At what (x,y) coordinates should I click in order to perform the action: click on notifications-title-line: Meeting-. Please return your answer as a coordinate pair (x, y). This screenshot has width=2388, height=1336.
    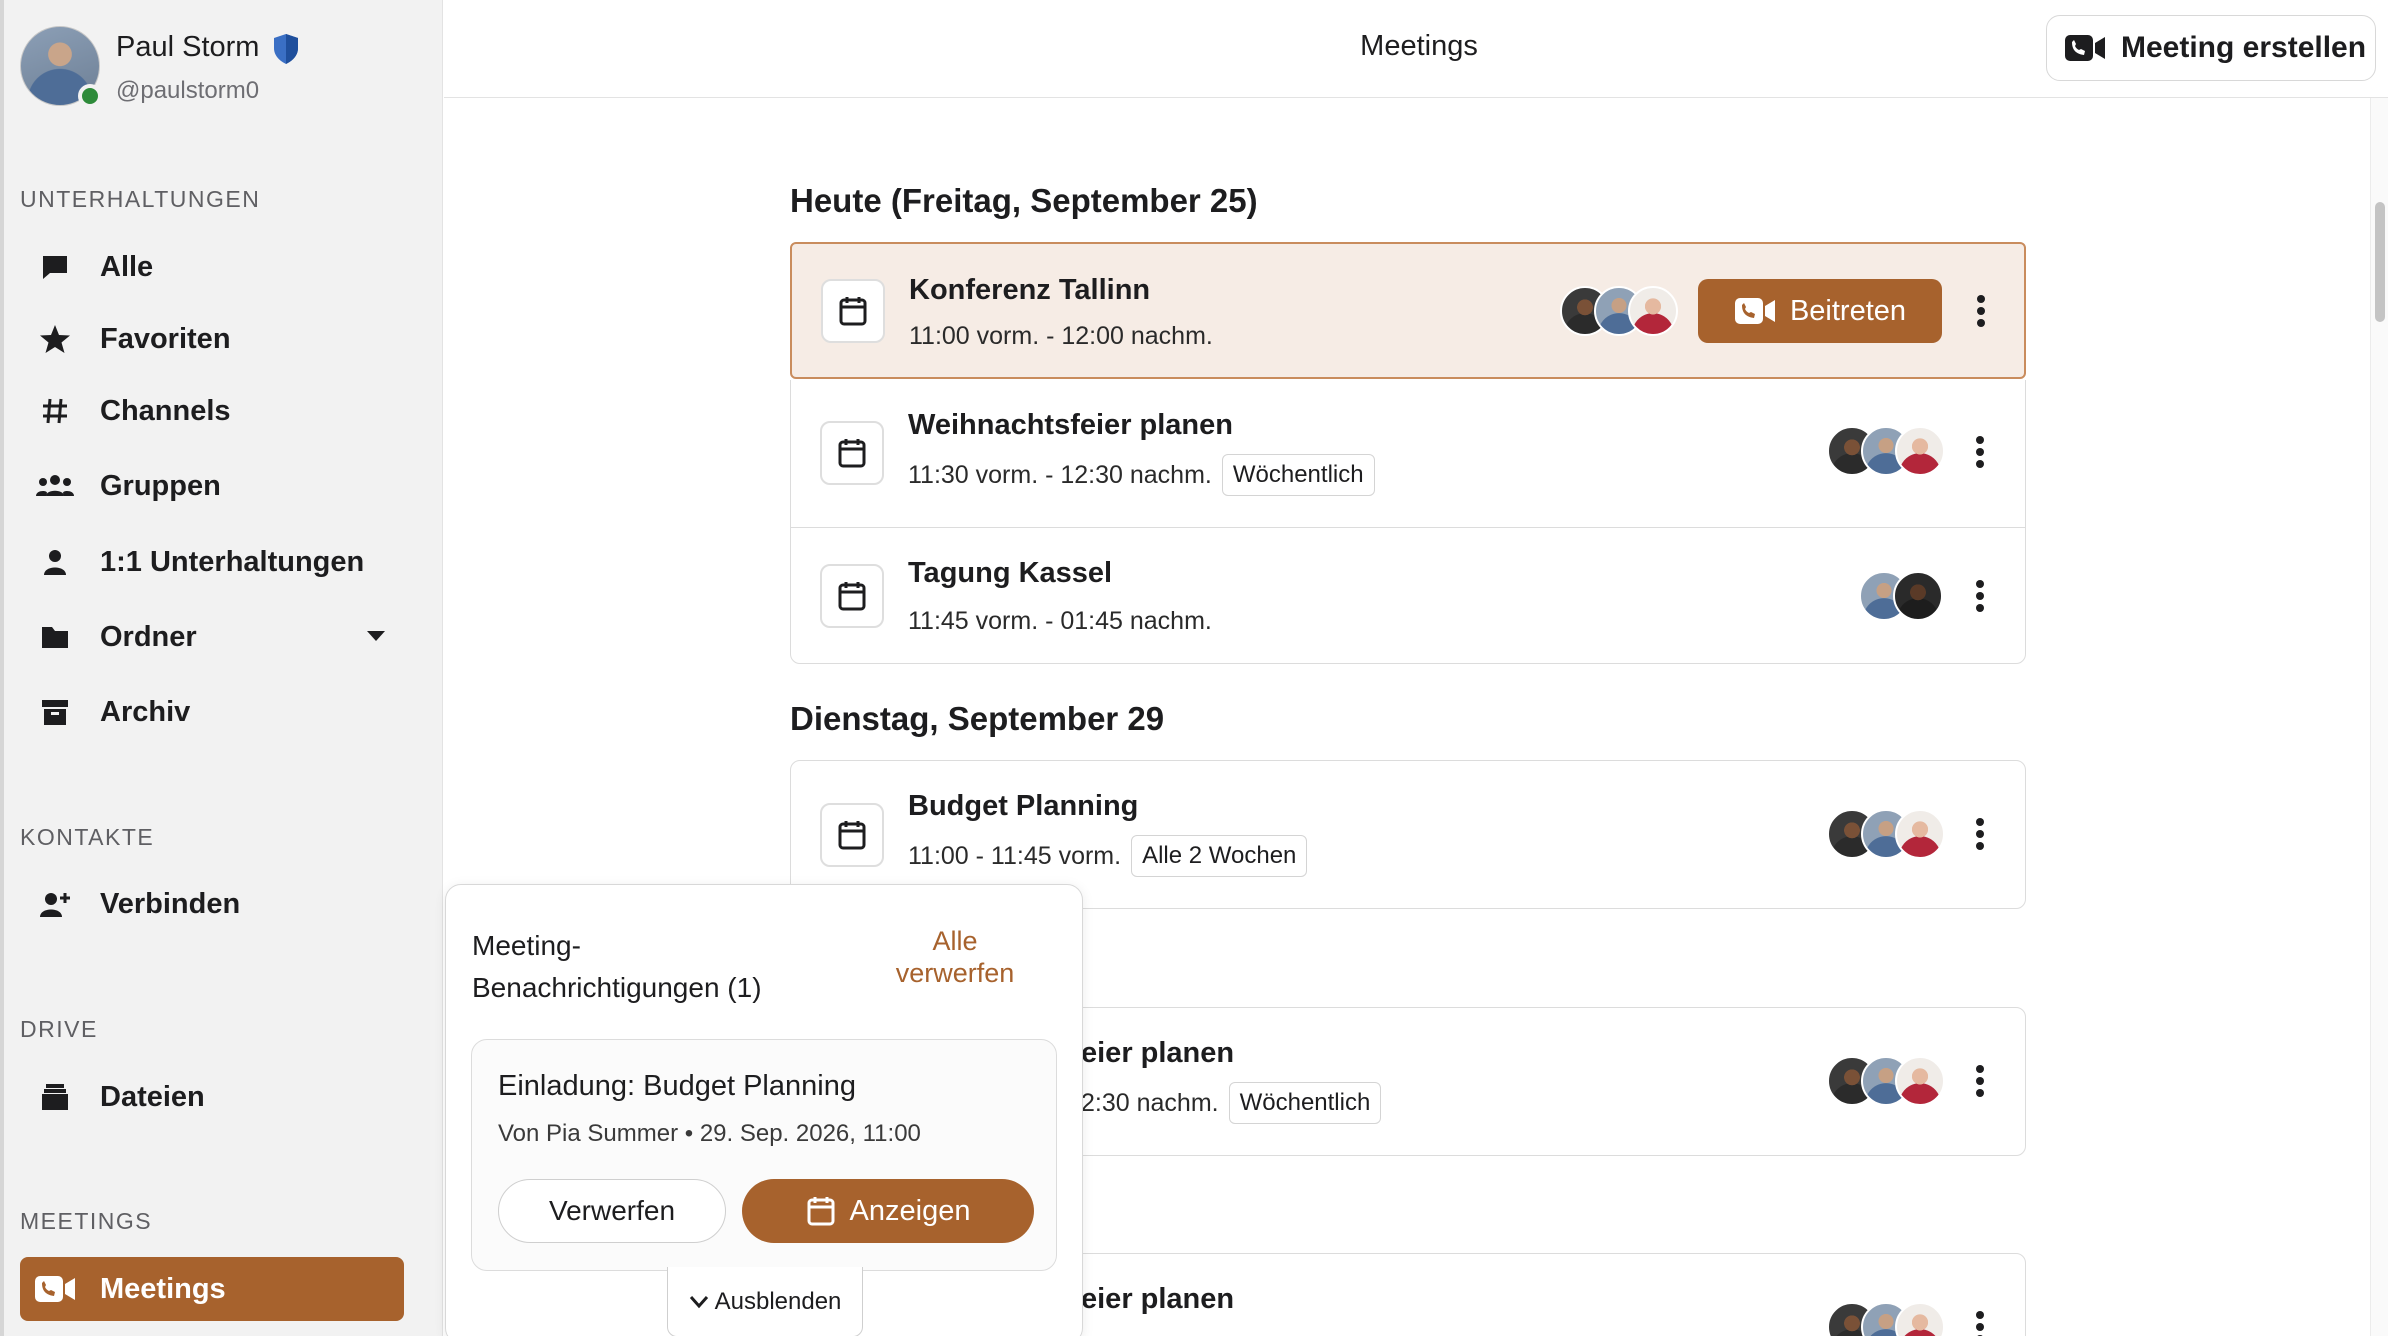
    Looking at the image, I should click on (526, 945).